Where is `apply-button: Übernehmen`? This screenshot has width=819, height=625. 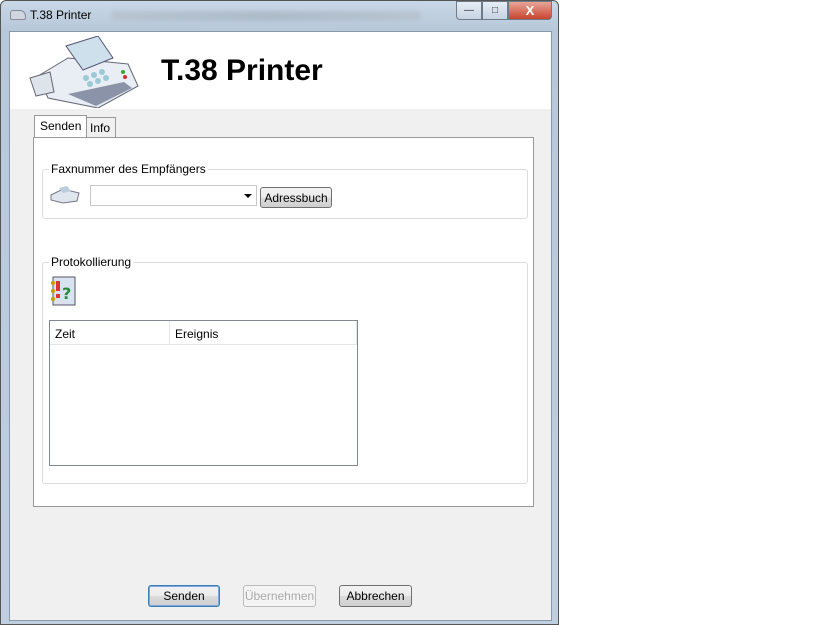
apply-button: Übernehmen is located at coordinates (279, 596).